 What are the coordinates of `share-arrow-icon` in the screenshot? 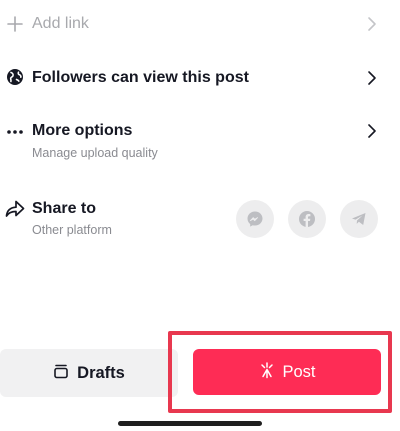 It's located at (15, 209).